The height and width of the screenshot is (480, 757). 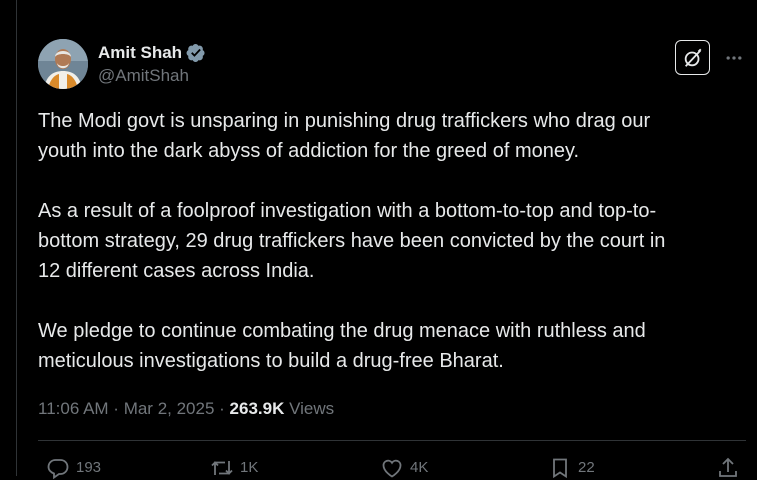 I want to click on grok-icon, so click(x=692, y=57).